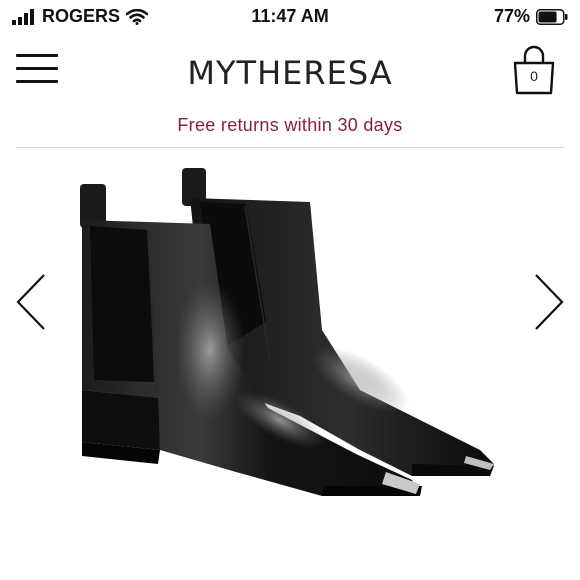 The width and height of the screenshot is (580, 580). Describe the element at coordinates (511, 16) in the screenshot. I see `battery-percent: 77%` at that location.